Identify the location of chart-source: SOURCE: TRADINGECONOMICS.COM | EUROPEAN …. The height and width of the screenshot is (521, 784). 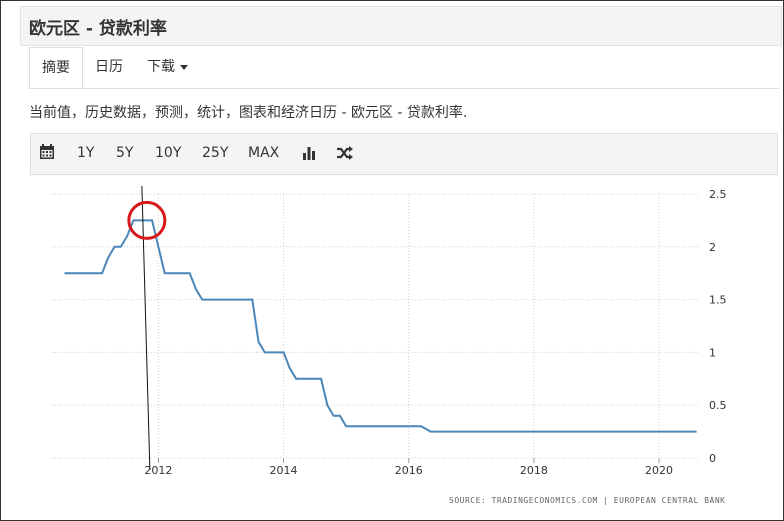
(587, 500).